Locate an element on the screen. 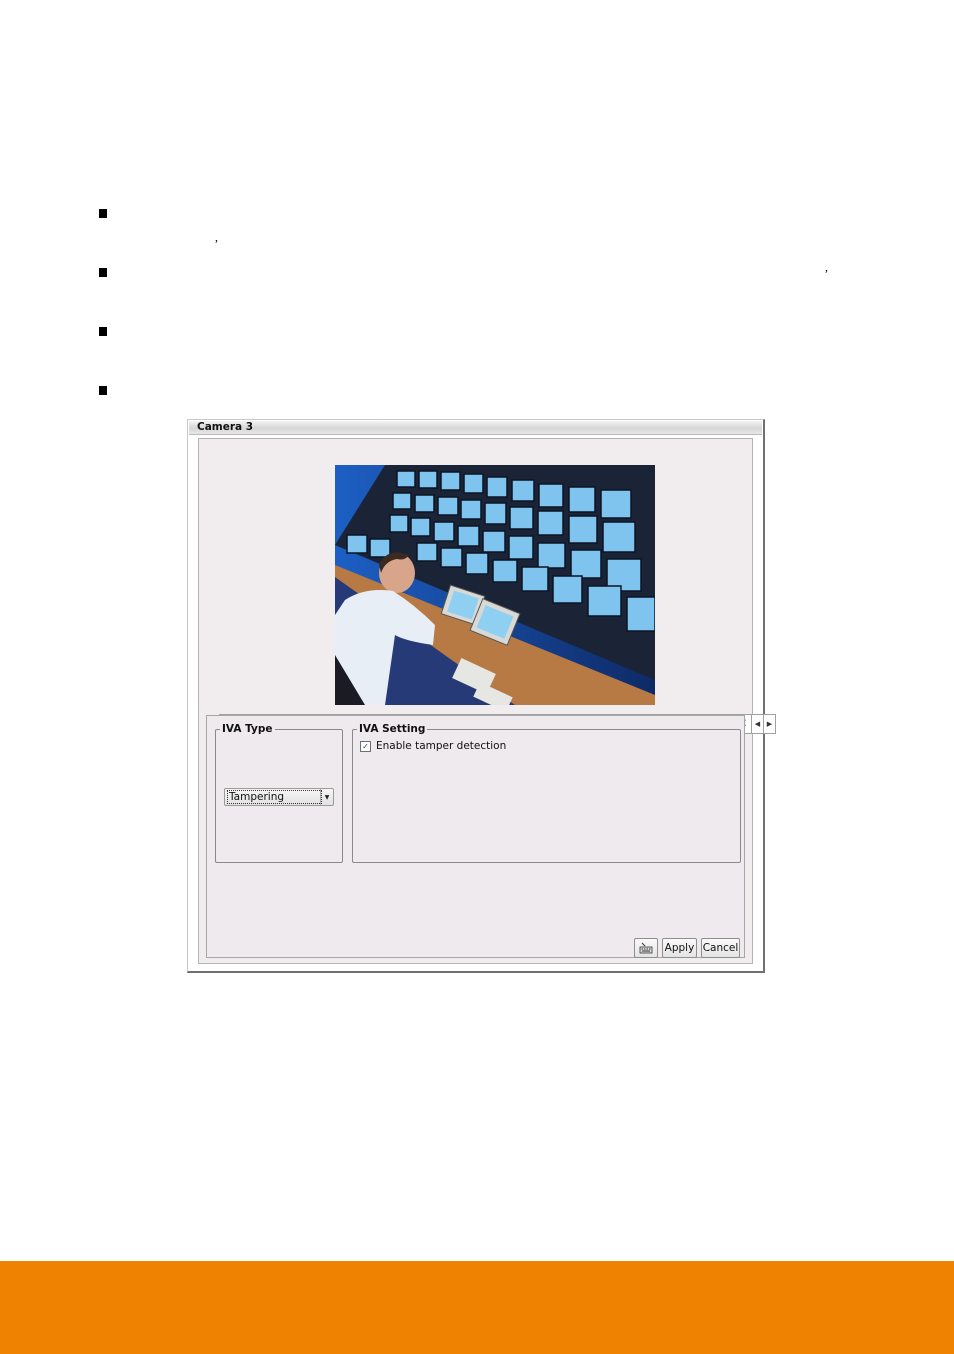  cancel-button: Cancel is located at coordinates (720, 948).